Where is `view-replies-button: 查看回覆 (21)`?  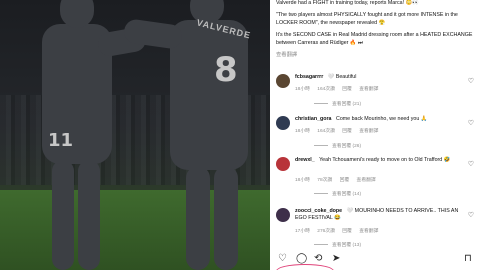
view-replies-button: 查看回覆 (21) is located at coordinates (337, 103).